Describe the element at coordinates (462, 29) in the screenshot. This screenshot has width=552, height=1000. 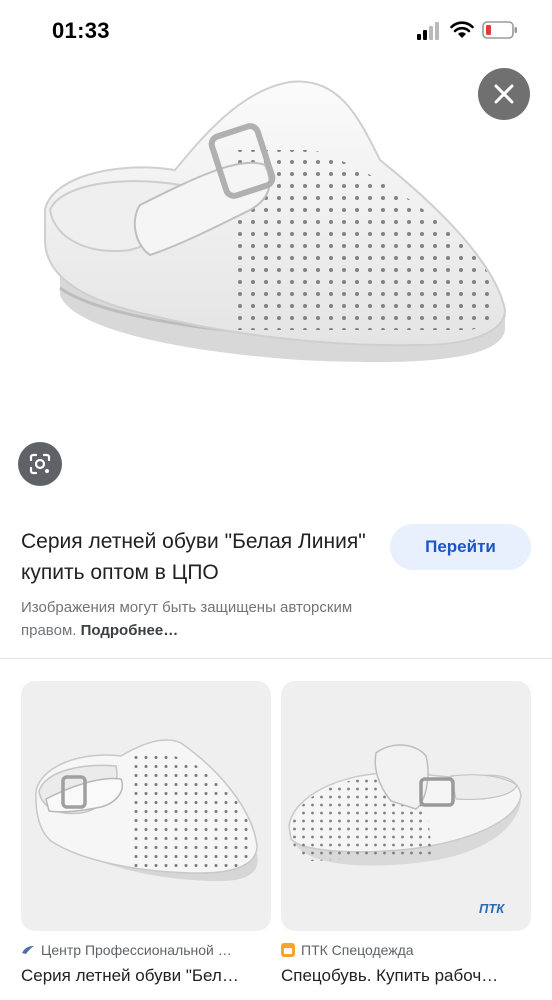
I see `wifi-icon` at that location.